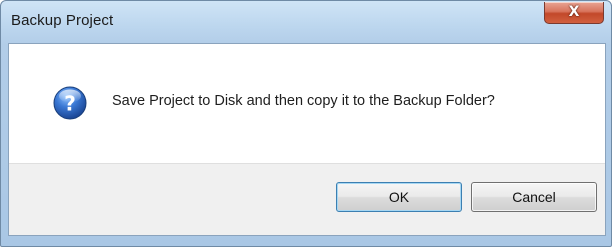  I want to click on close-icon: X, so click(574, 12).